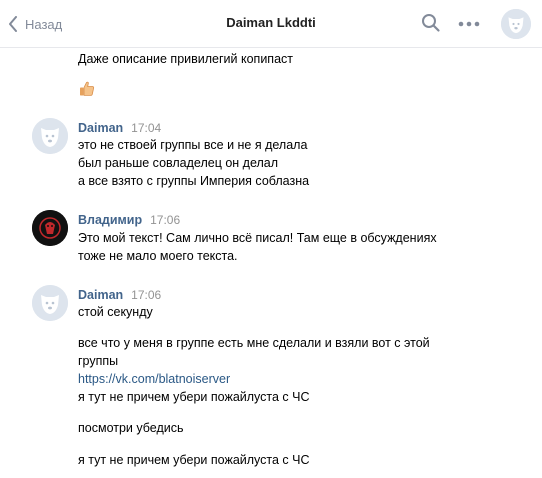  I want to click on thumbs-up-emoji-icon, so click(87, 89).